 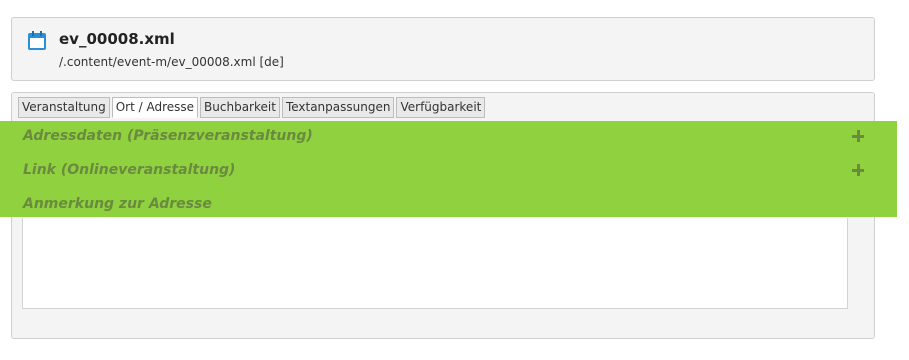 What do you see at coordinates (37, 41) in the screenshot?
I see `calendar-icon` at bounding box center [37, 41].